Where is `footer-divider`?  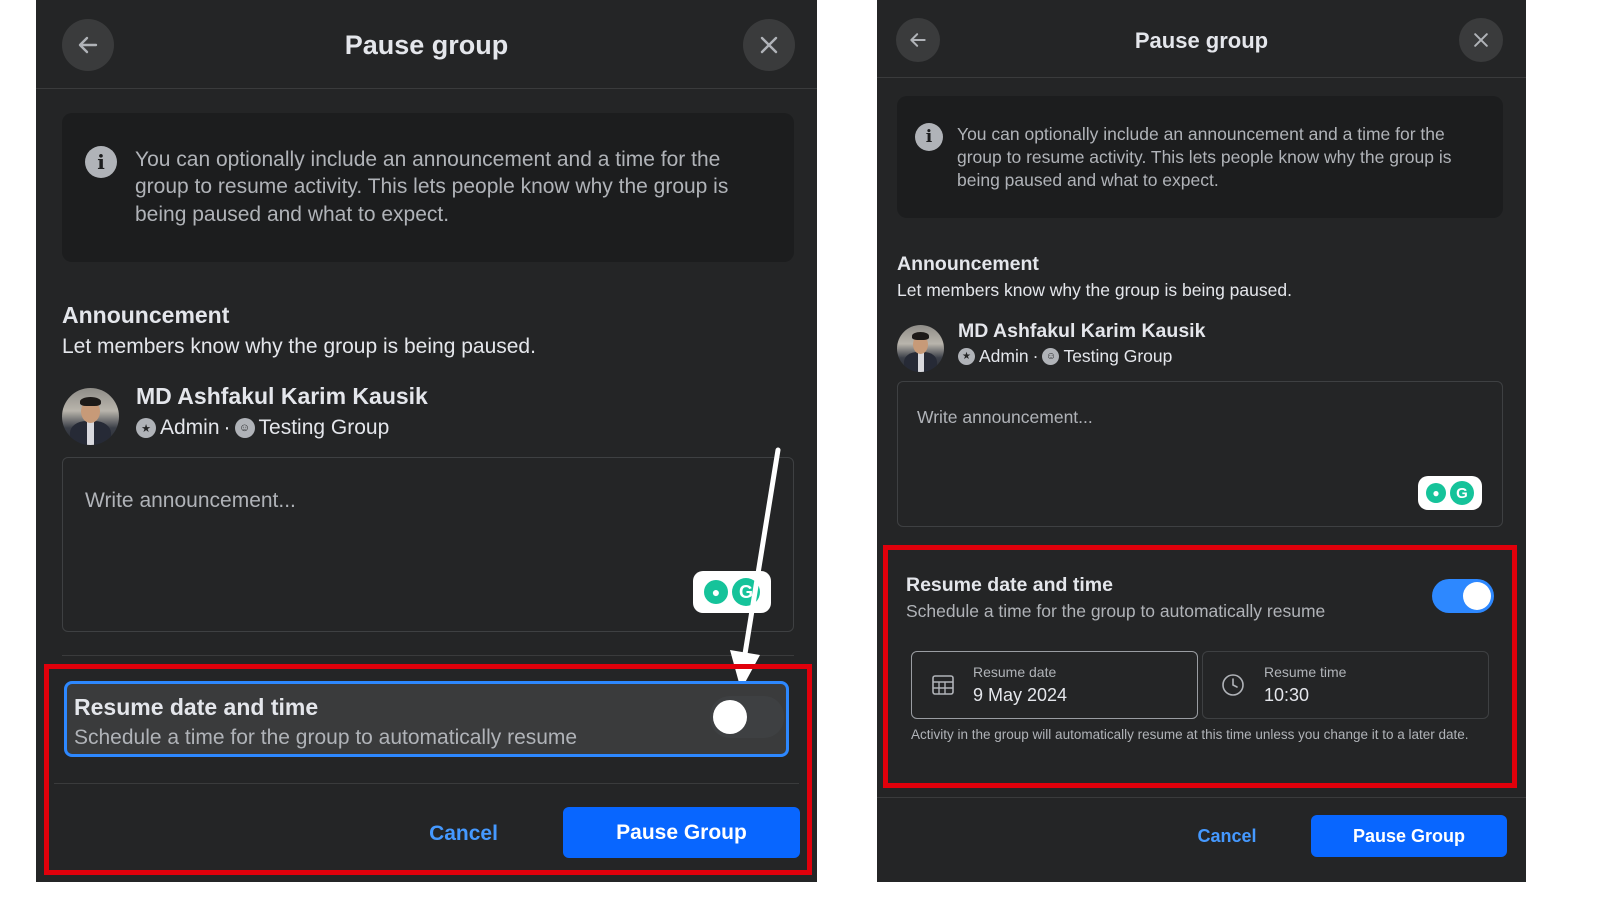
footer-divider is located at coordinates (1201, 797).